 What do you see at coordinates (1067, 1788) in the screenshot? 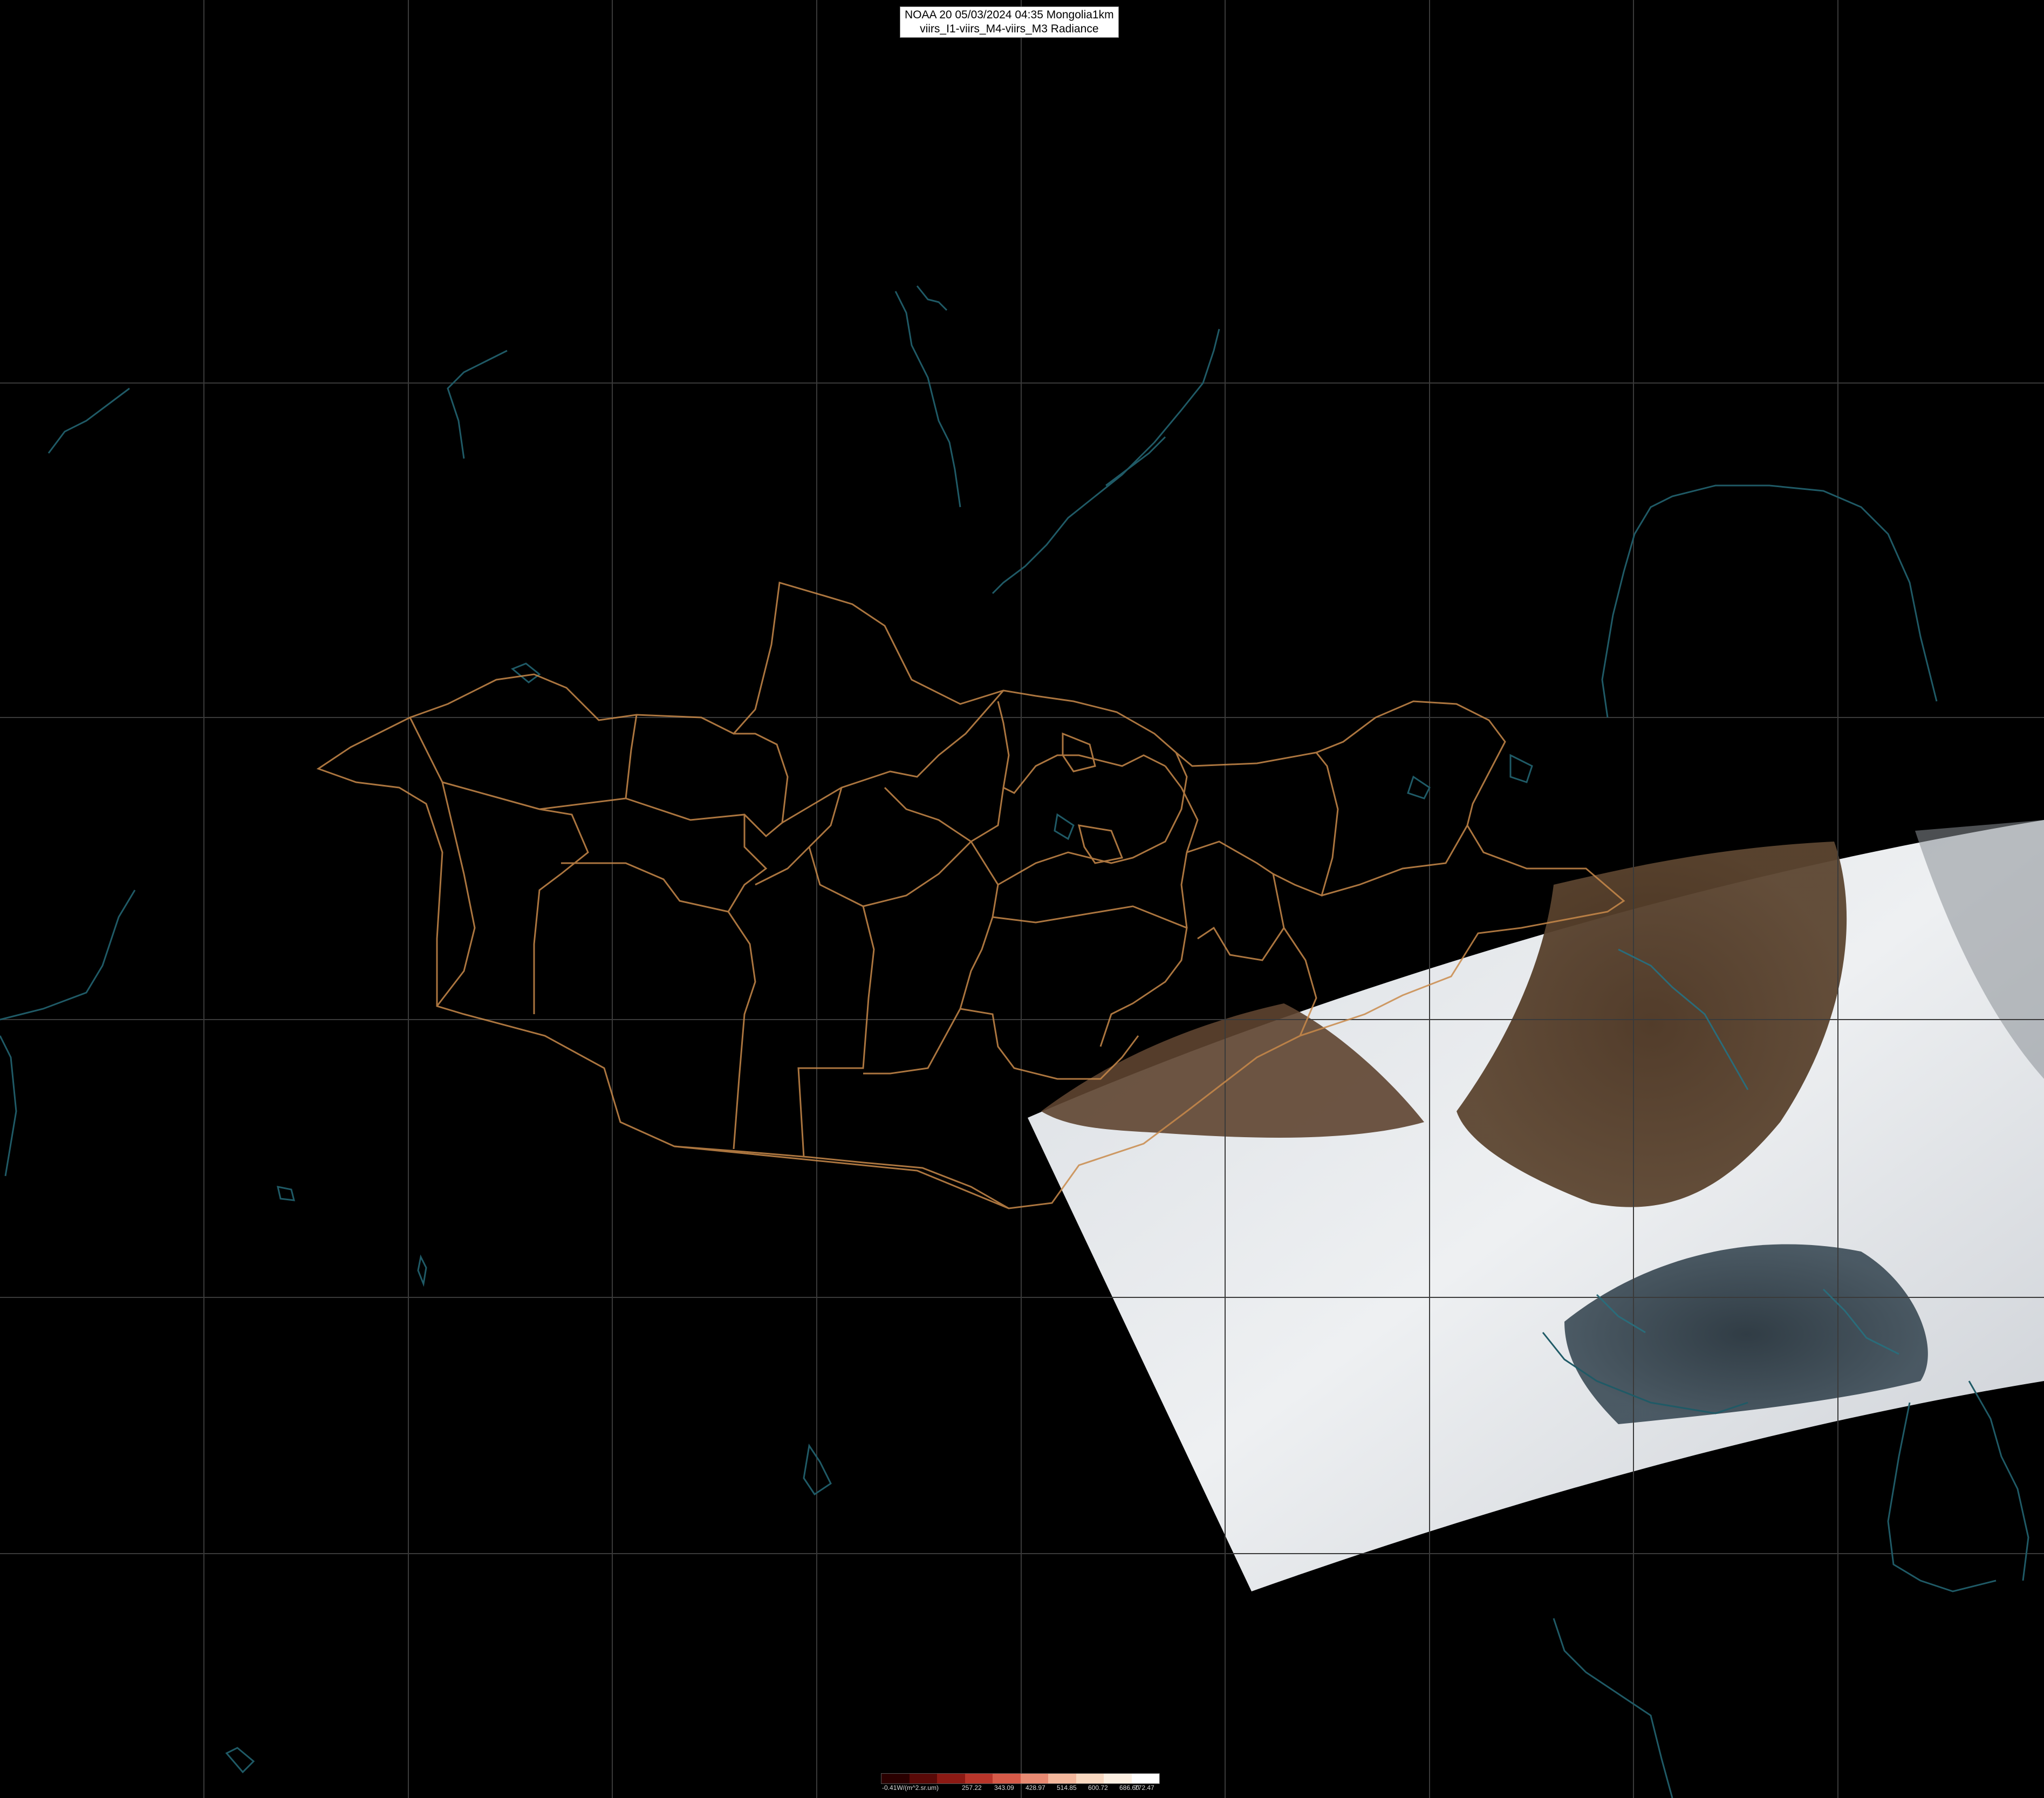
I see `legend-tick: 514.85` at bounding box center [1067, 1788].